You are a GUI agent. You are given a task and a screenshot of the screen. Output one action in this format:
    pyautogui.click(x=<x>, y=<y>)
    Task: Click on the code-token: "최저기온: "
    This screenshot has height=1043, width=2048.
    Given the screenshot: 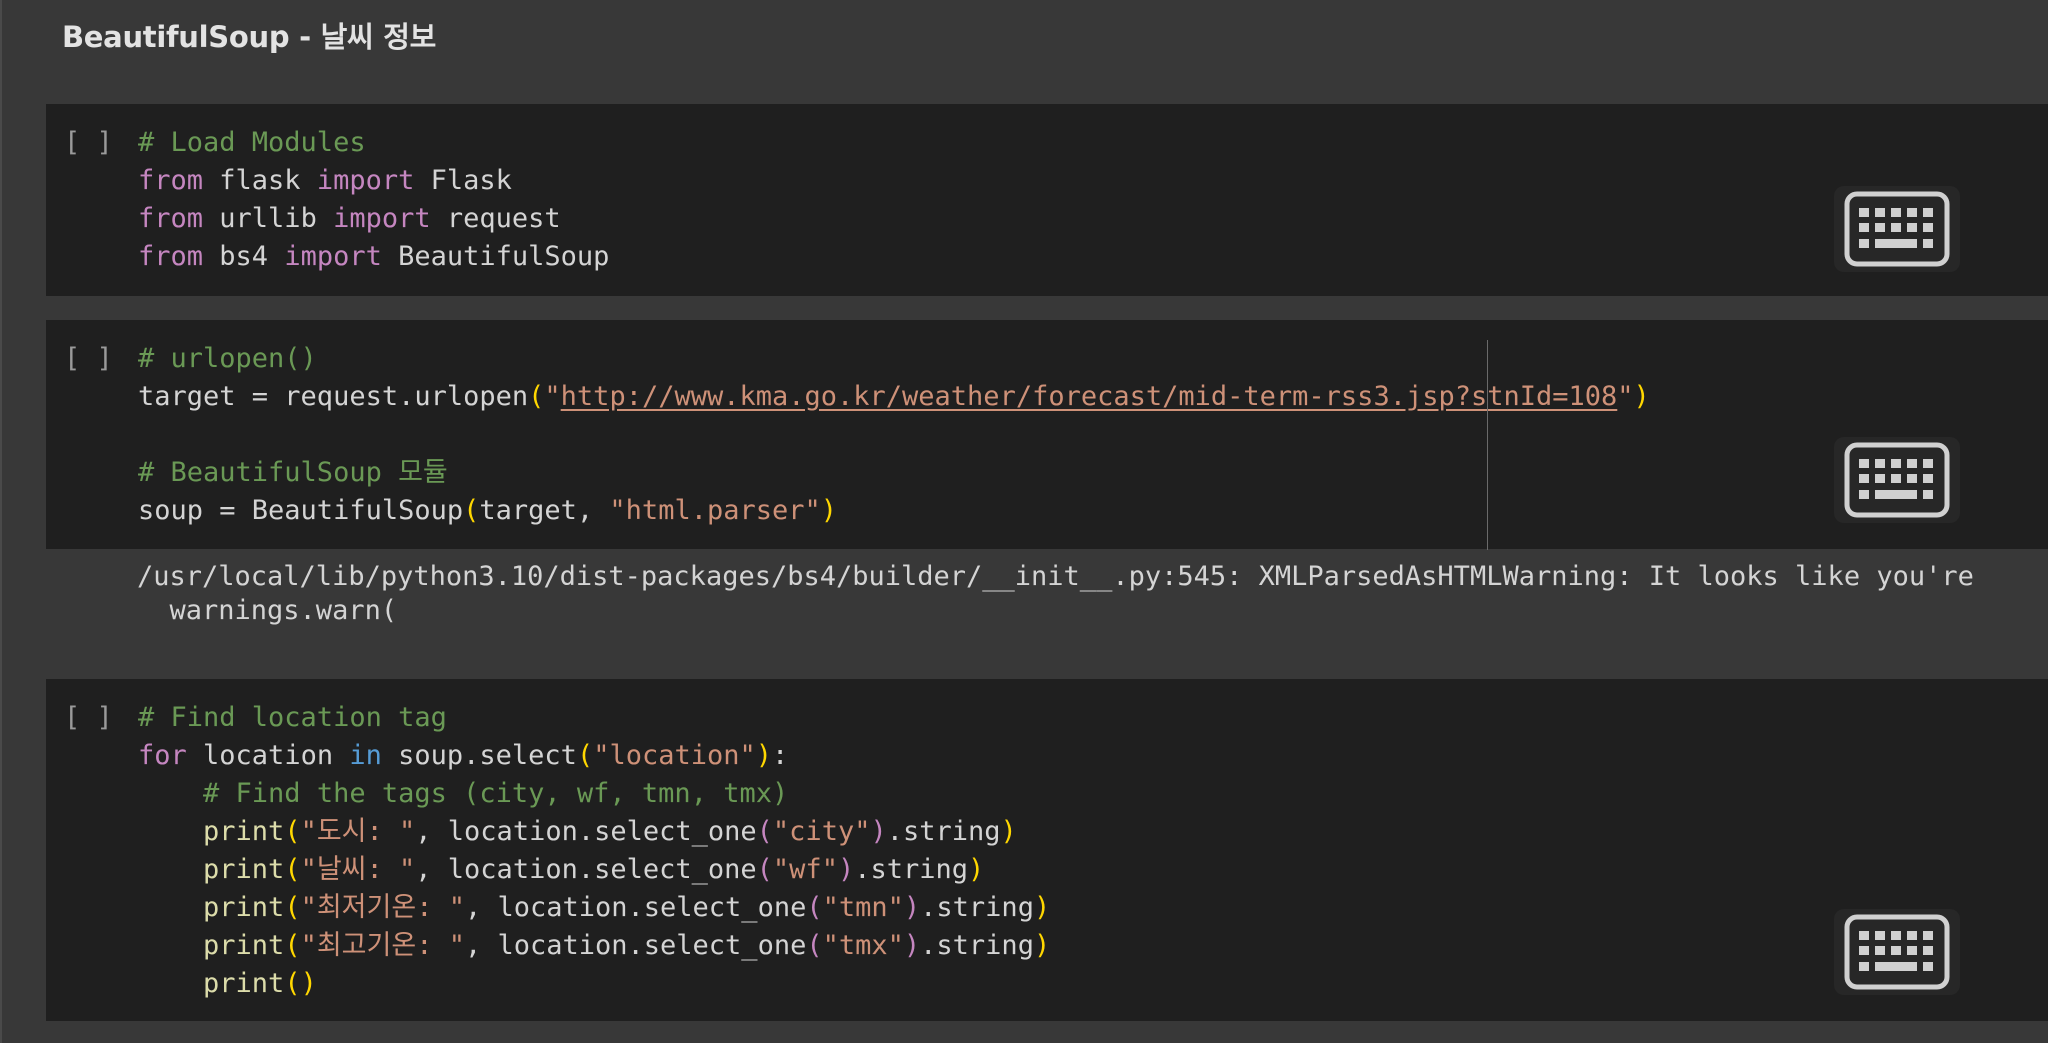 What is the action you would take?
    pyautogui.click(x=382, y=907)
    